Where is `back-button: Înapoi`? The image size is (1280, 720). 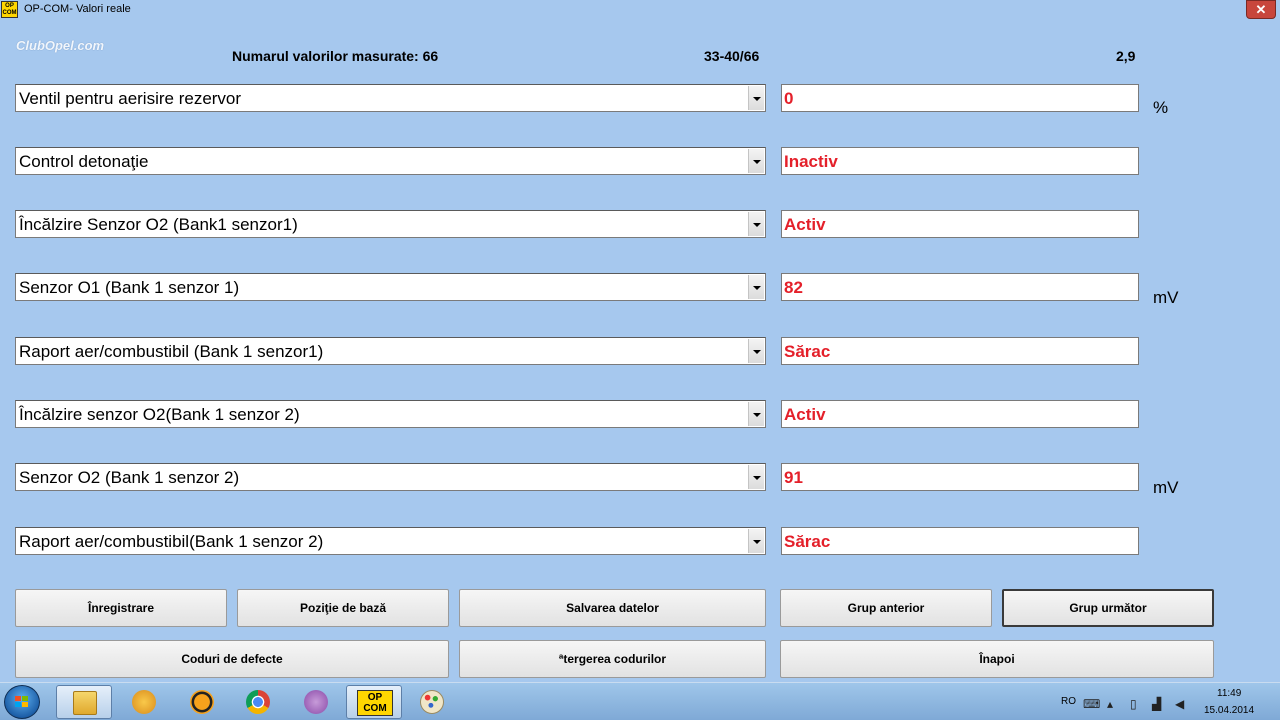
back-button: Înapoi is located at coordinates (997, 659).